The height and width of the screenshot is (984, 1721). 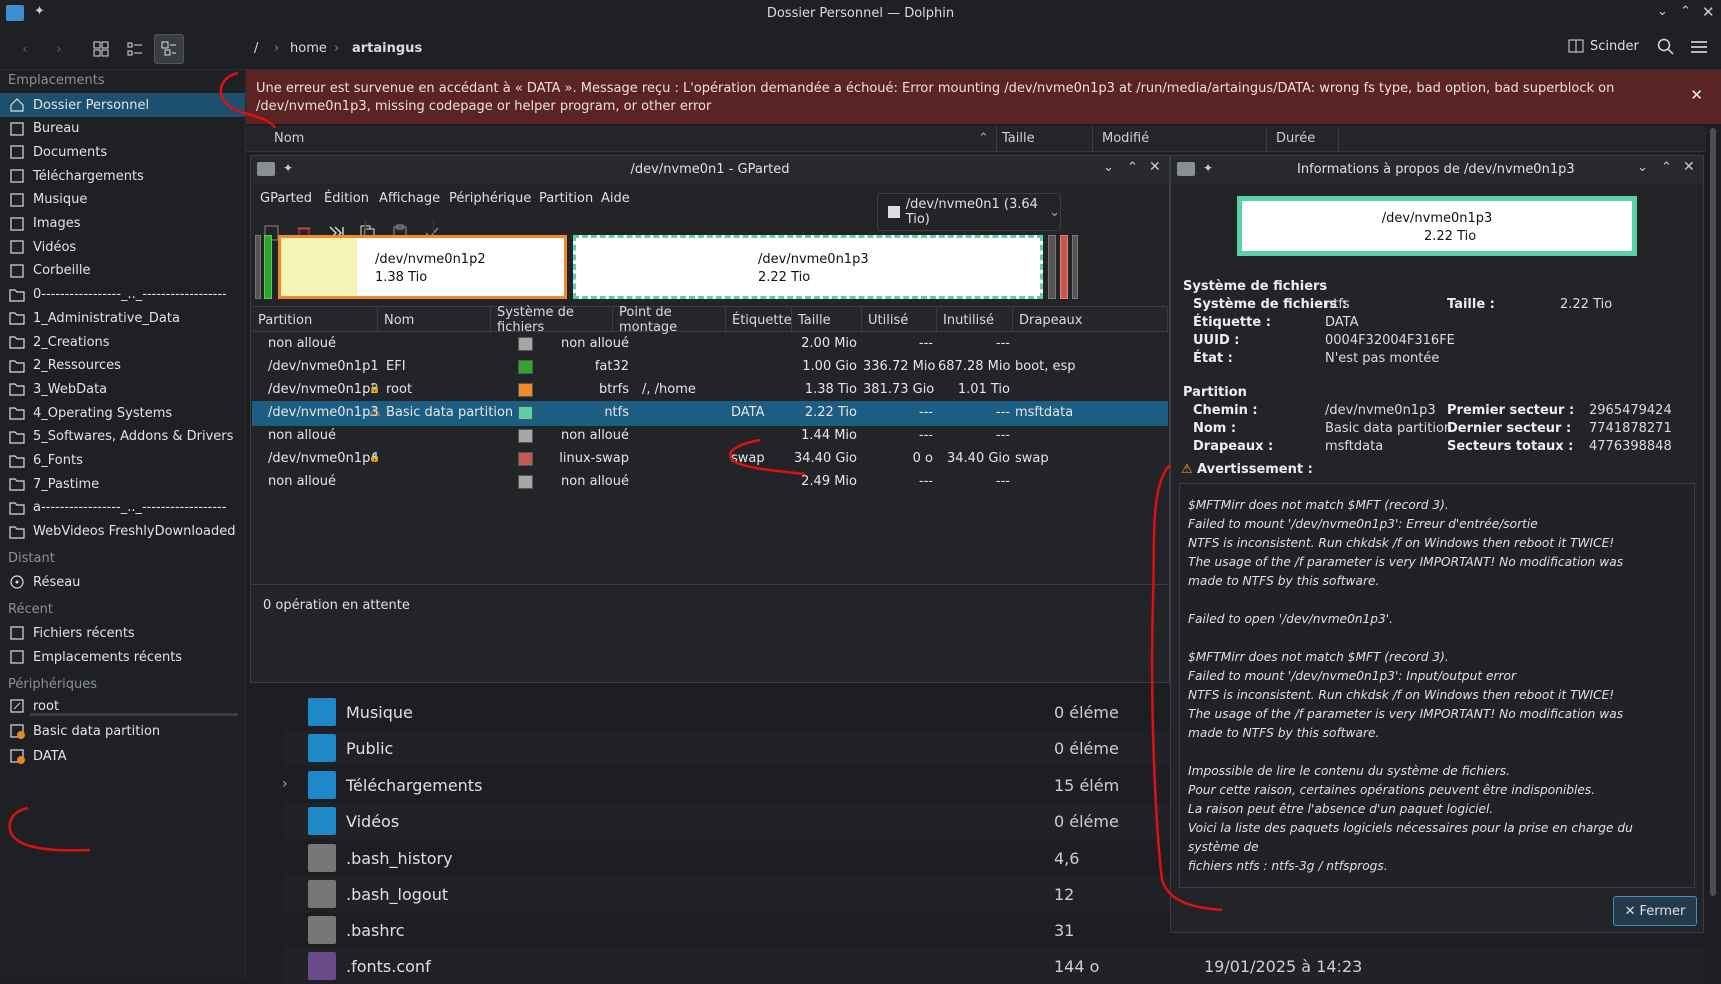 What do you see at coordinates (1666, 47) in the screenshot?
I see `search-icon` at bounding box center [1666, 47].